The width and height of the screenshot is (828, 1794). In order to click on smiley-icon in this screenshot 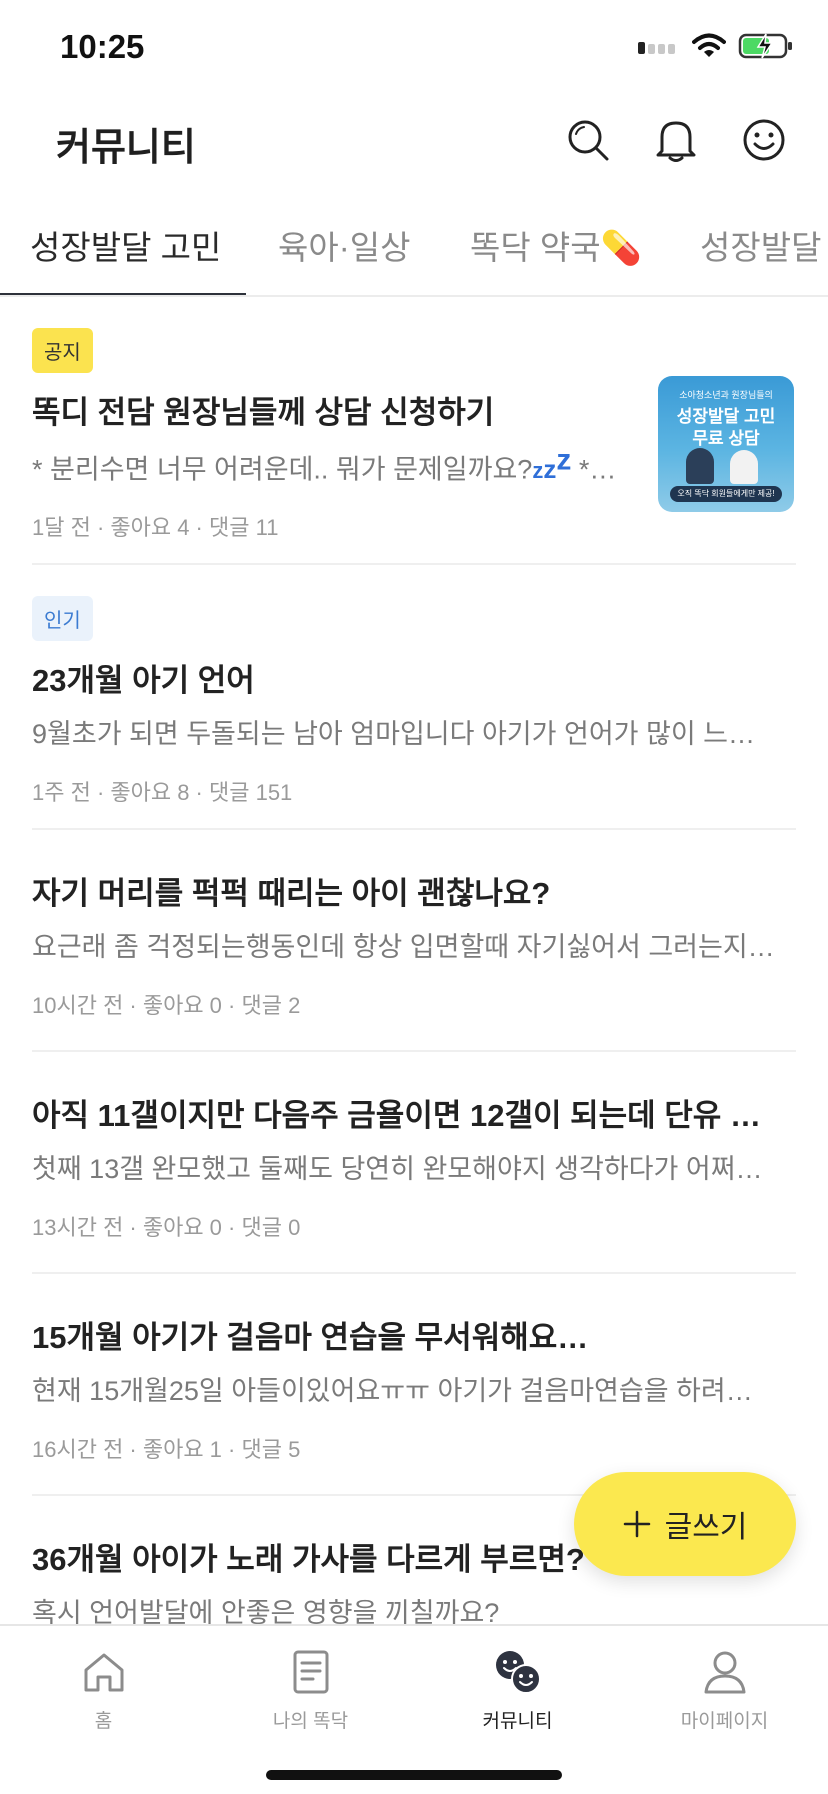, I will do `click(764, 140)`.